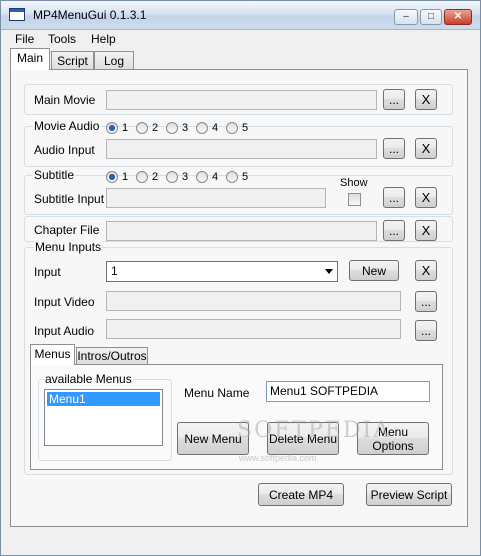 The image size is (481, 556). Describe the element at coordinates (54, 175) in the screenshot. I see `subtitle-legend: Subtitle` at that location.